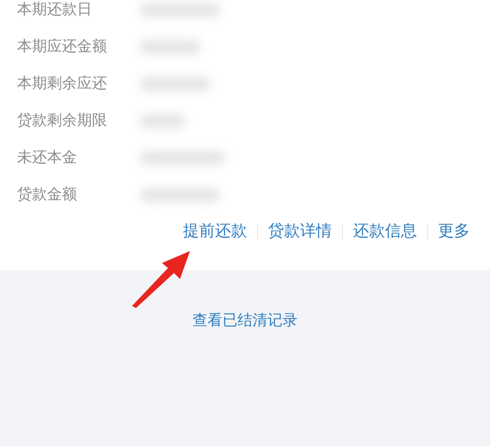 The width and height of the screenshot is (490, 446). I want to click on detail-label: 本期应还金额, so click(62, 46).